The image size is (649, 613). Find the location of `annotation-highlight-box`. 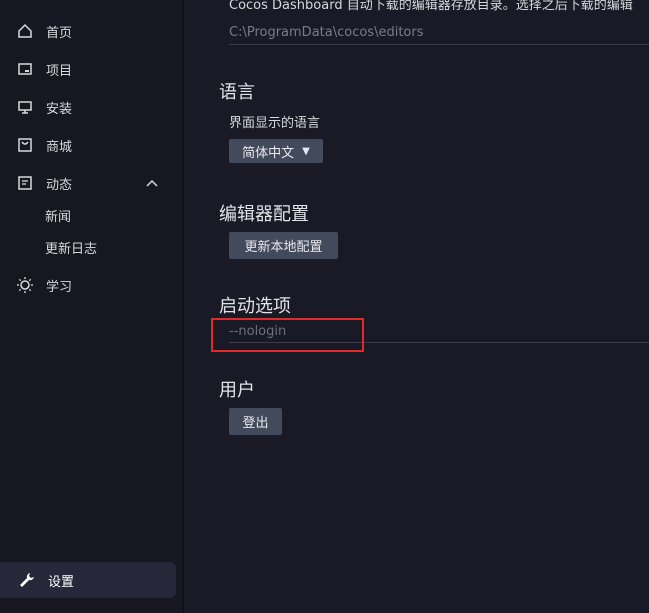

annotation-highlight-box is located at coordinates (287, 335).